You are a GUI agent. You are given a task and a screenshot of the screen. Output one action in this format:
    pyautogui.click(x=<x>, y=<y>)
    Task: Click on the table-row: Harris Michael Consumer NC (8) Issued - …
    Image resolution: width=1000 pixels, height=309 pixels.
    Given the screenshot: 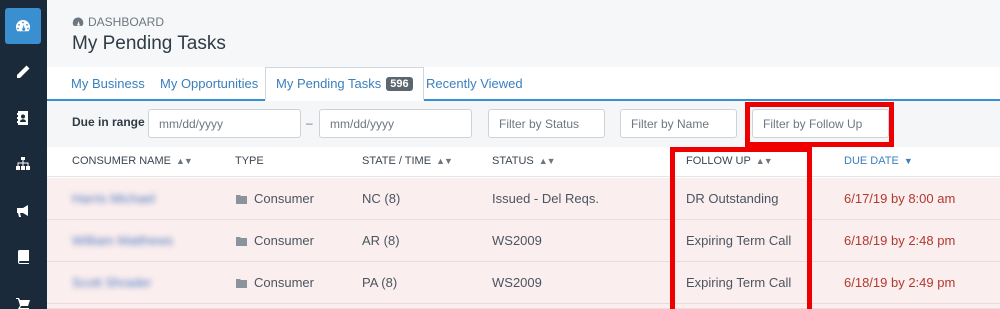 What is the action you would take?
    pyautogui.click(x=523, y=199)
    